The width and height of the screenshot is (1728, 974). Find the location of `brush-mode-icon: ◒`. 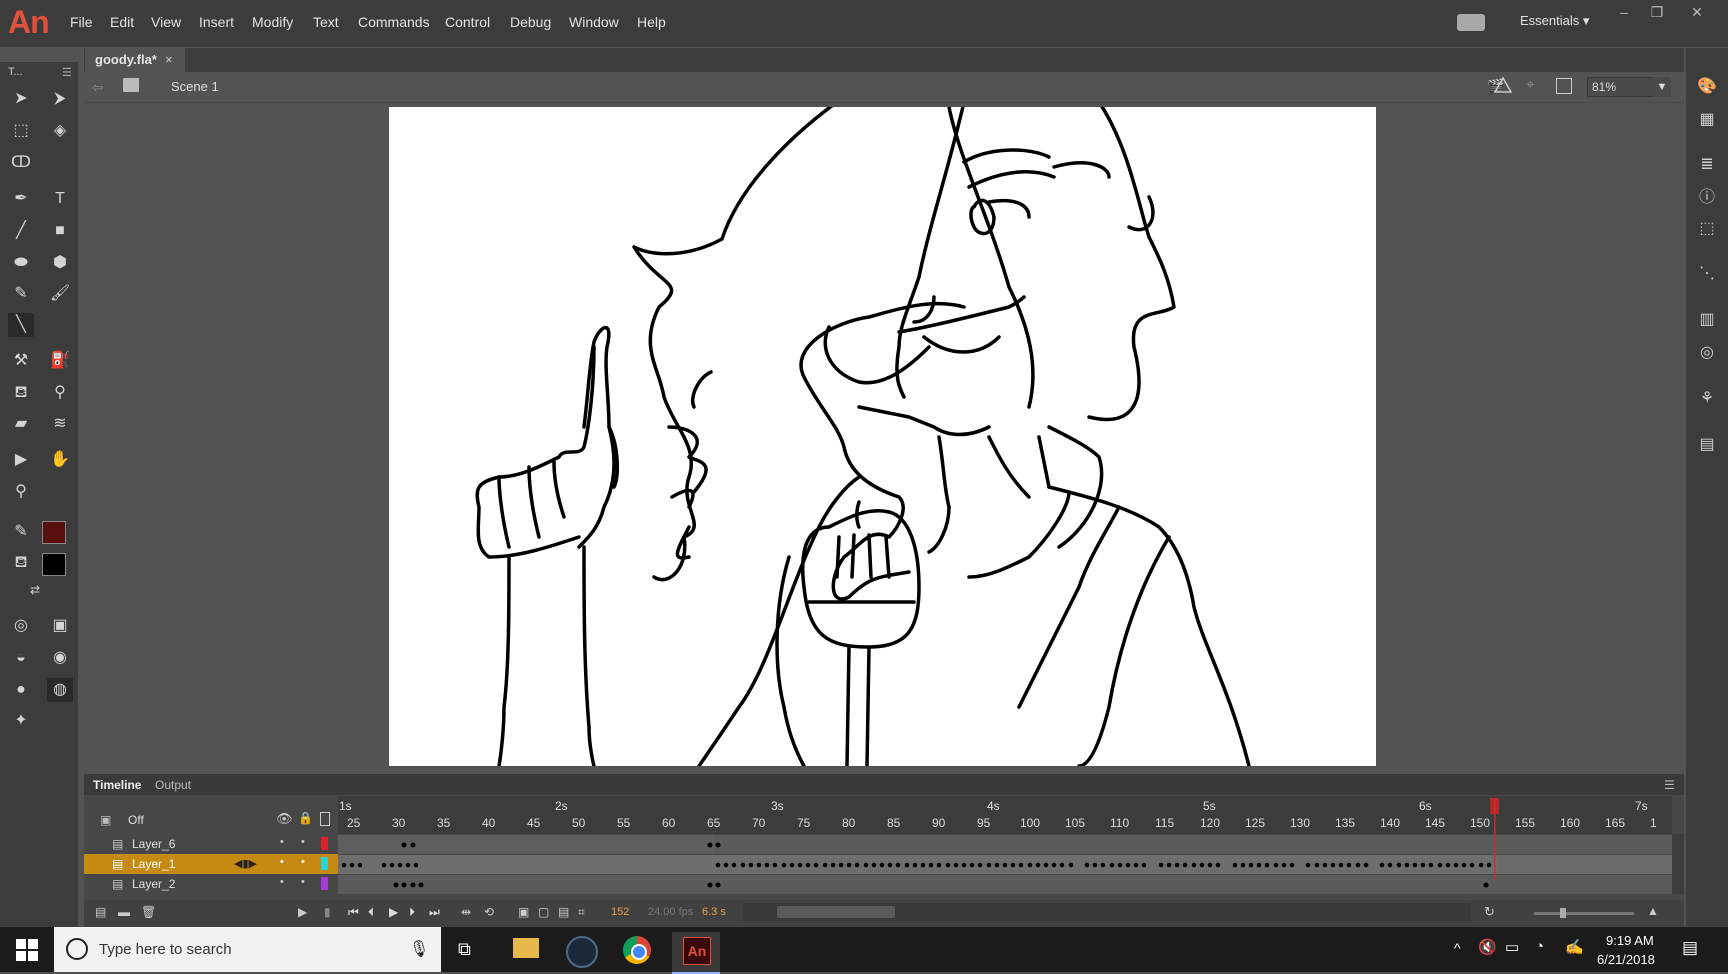

brush-mode-icon: ◒ is located at coordinates (21, 658).